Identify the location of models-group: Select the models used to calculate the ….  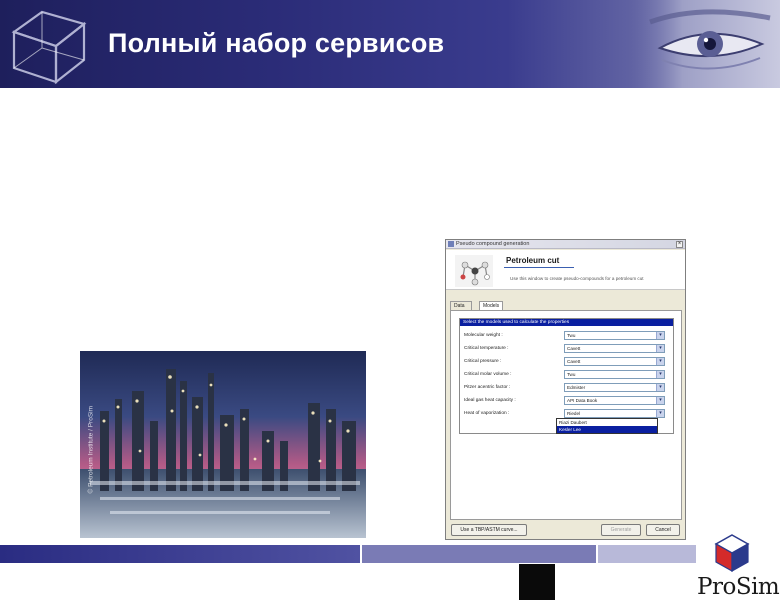
(566, 376).